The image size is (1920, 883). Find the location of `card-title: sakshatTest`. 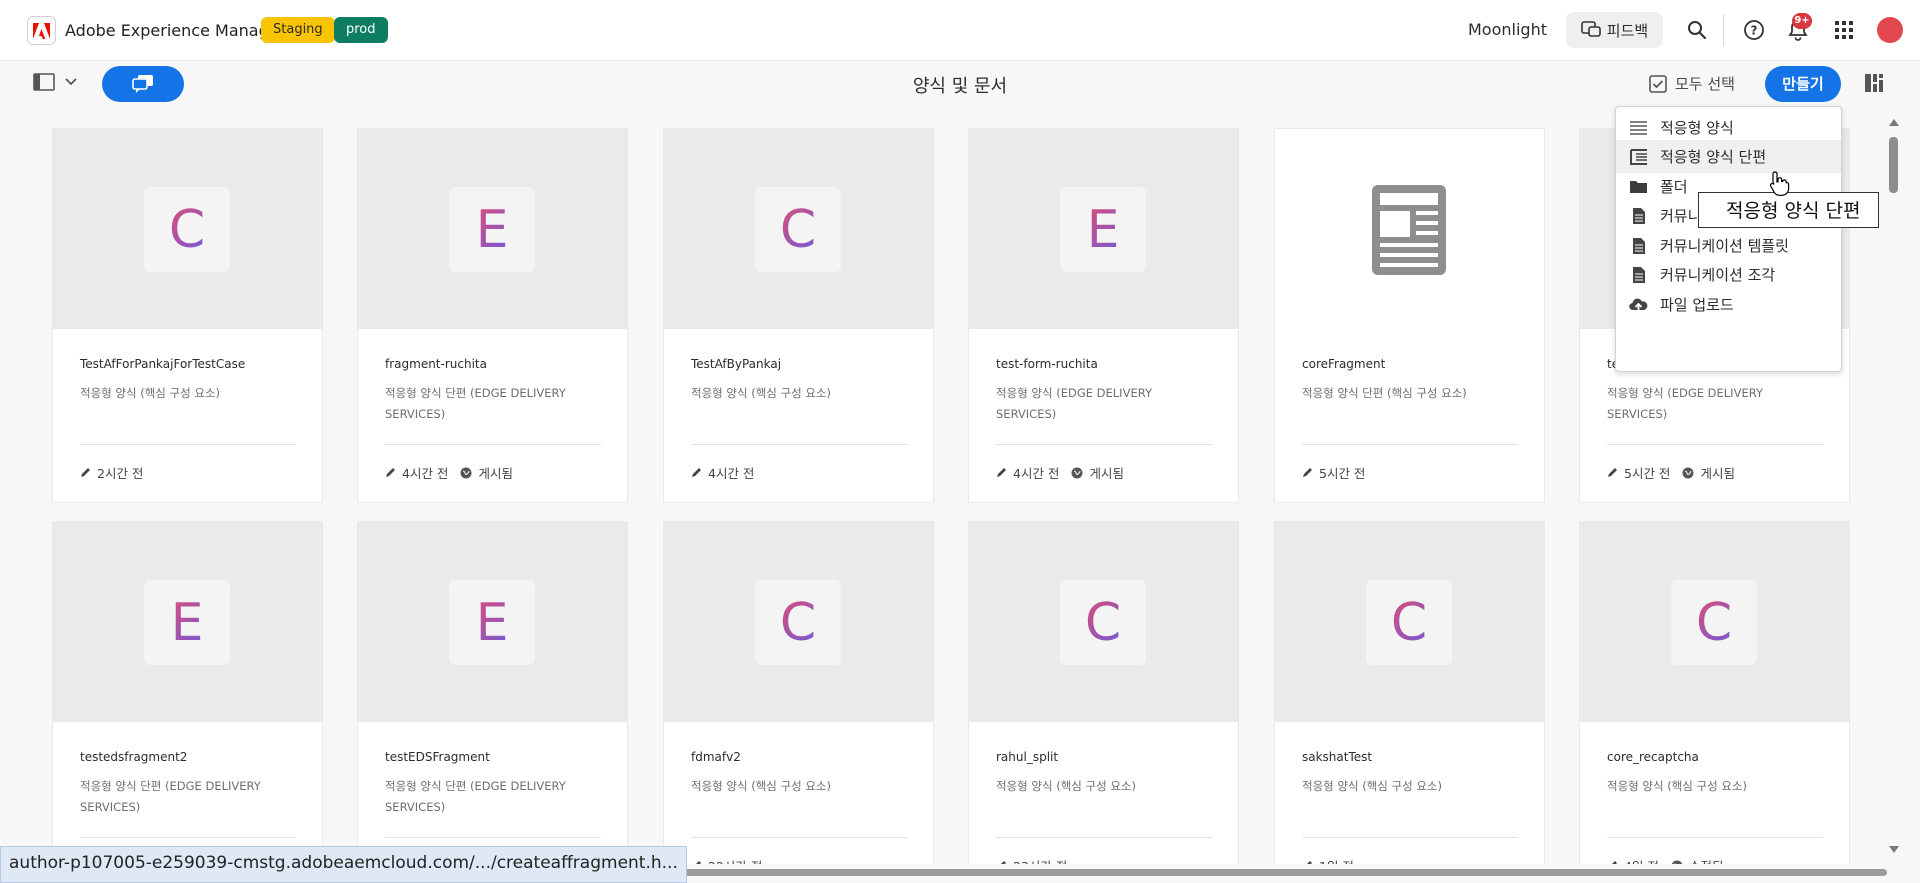

card-title: sakshatTest is located at coordinates (1337, 757).